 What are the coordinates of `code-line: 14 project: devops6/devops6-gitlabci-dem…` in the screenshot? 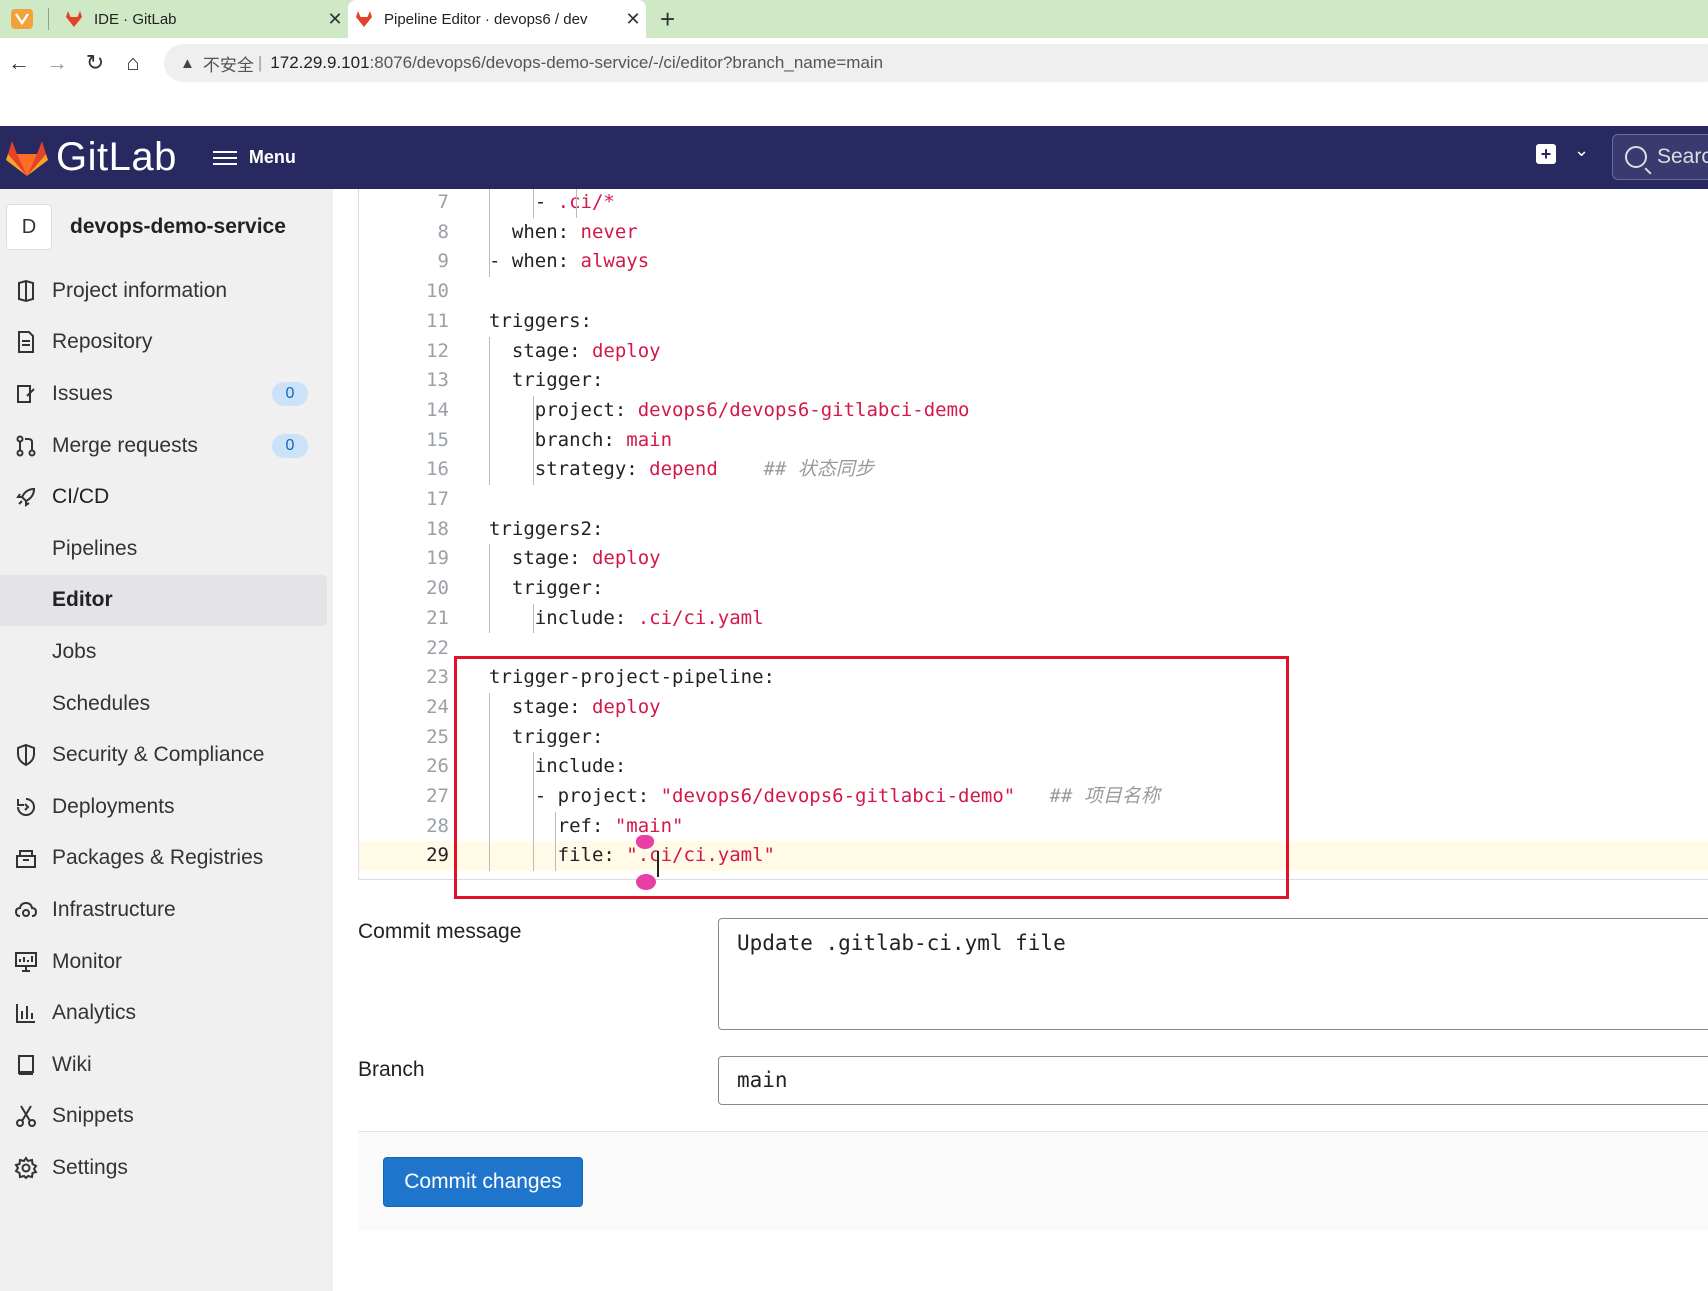 It's located at (1033, 411).